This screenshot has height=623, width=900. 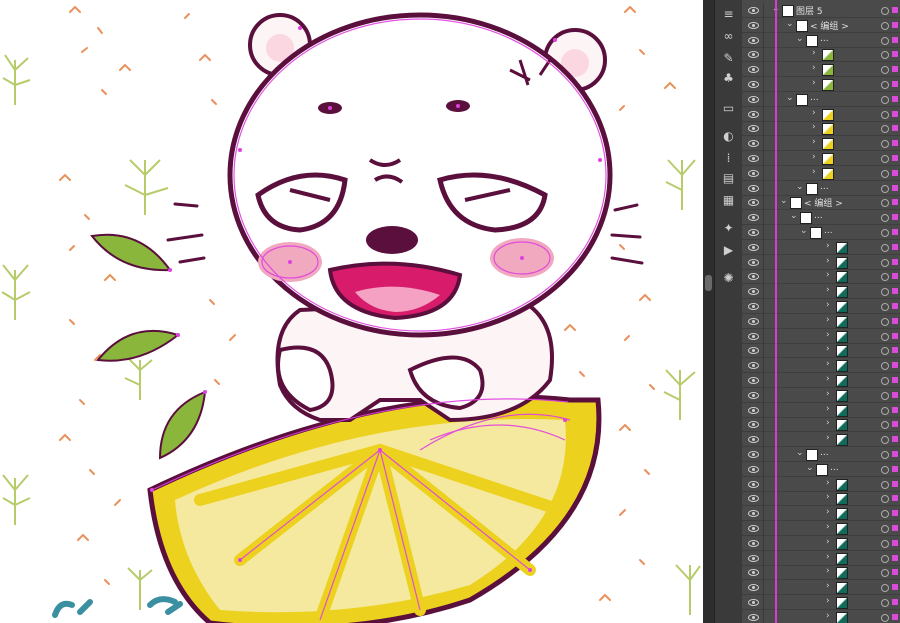 What do you see at coordinates (821, 203) in the screenshot?
I see `group-row: ⌄ < 编组 >` at bounding box center [821, 203].